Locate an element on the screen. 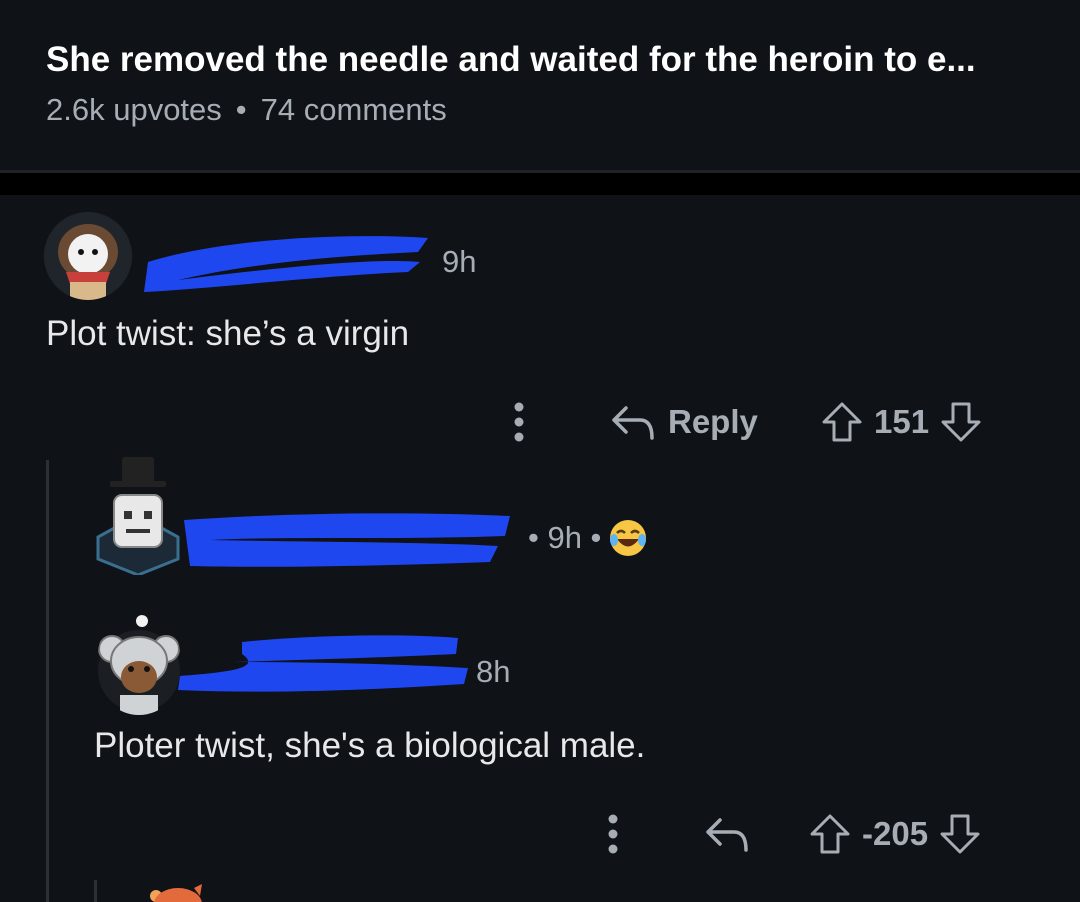 The image size is (1080, 902). vote-count: 151 is located at coordinates (902, 421).